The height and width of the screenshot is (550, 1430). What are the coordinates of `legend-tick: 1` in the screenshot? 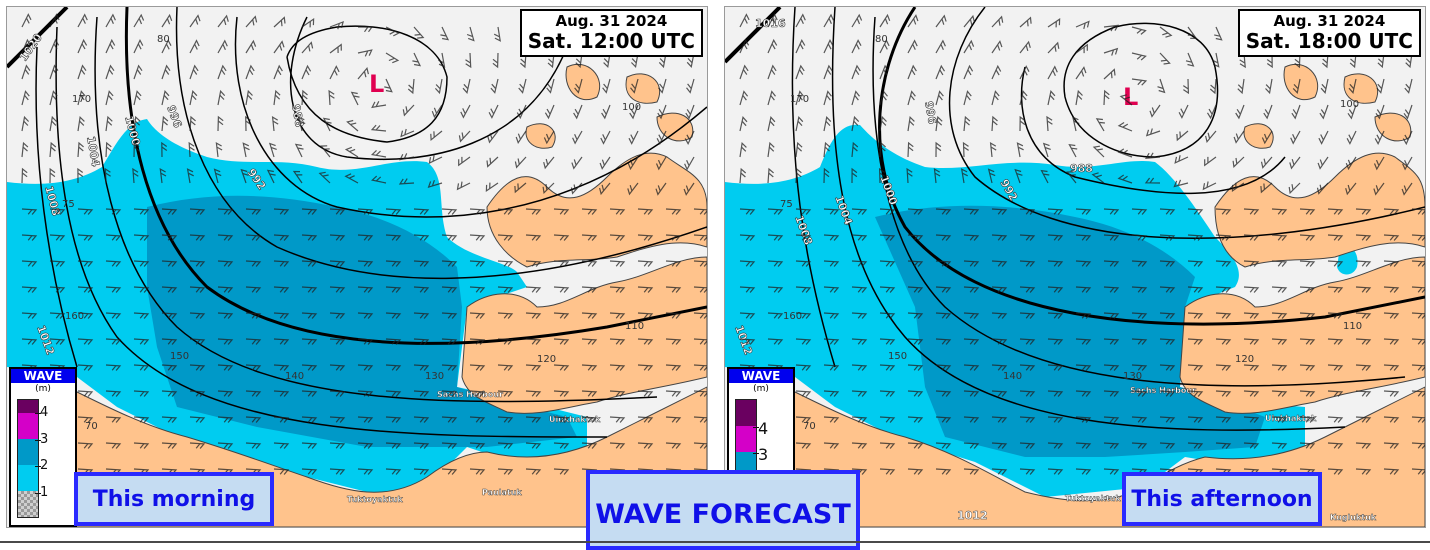 It's located at (41, 492).